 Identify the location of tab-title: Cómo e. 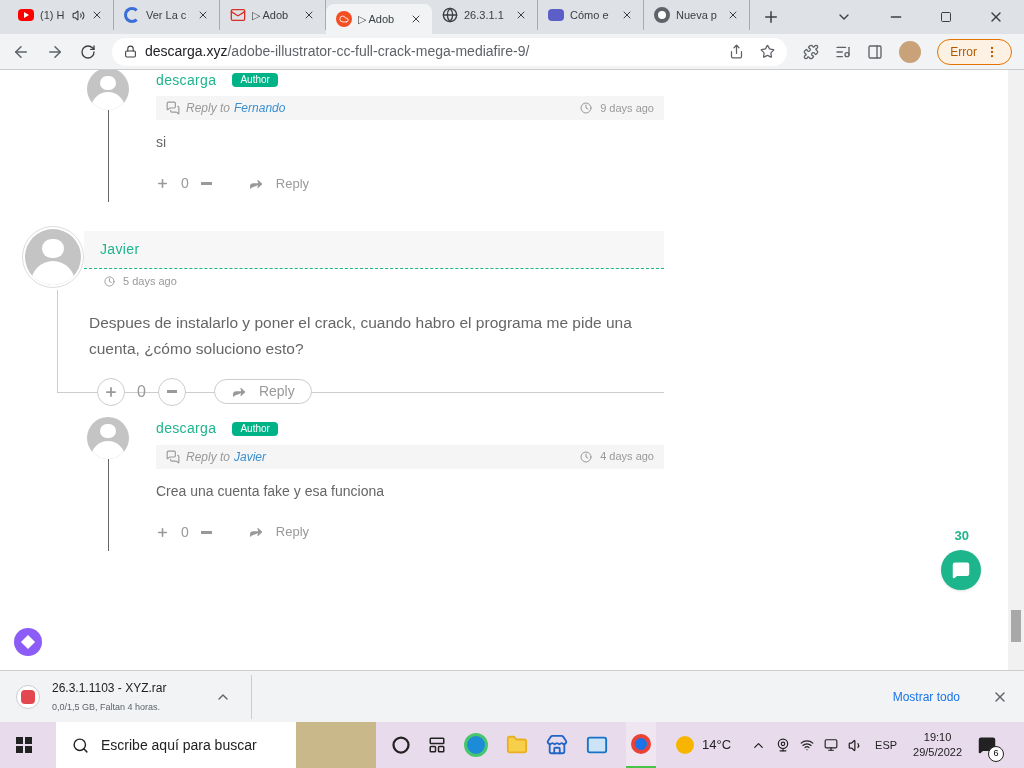
(590, 15).